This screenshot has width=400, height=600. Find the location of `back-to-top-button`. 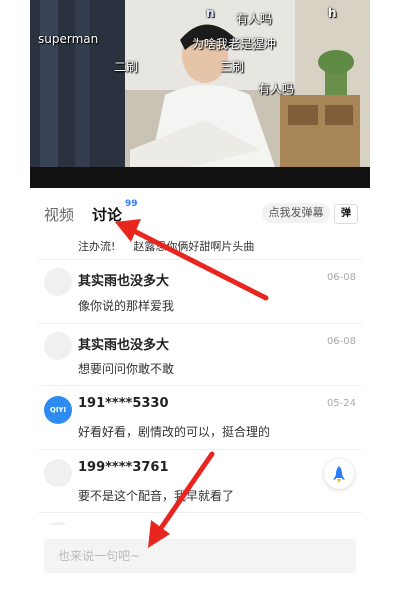

back-to-top-button is located at coordinates (339, 474).